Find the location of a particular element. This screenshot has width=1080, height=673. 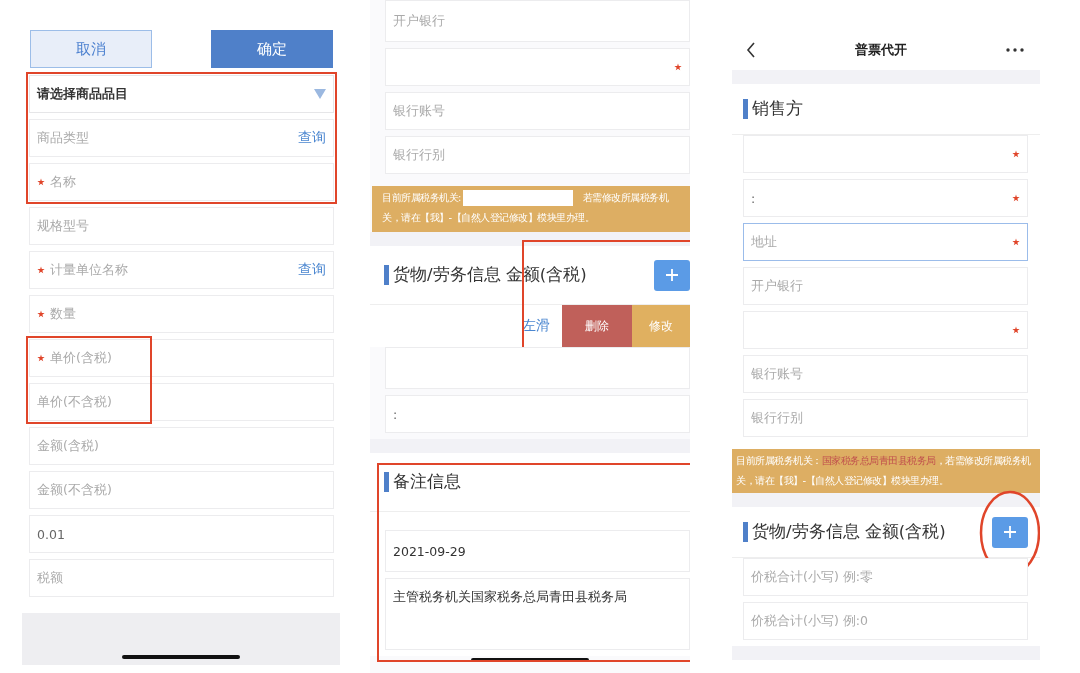

input-field: 商品类型 查询 is located at coordinates (181, 138).